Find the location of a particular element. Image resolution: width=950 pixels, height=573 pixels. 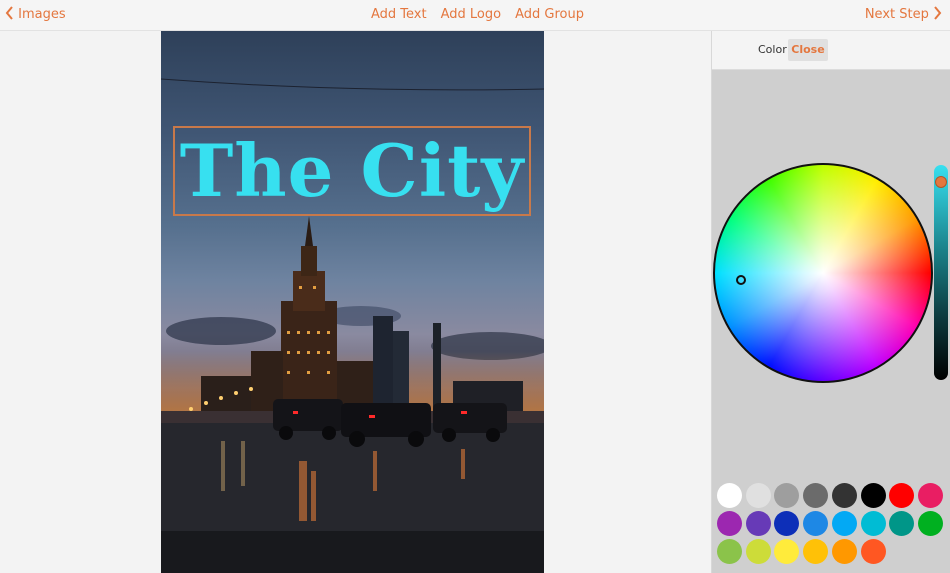

add-text-button: Add Text is located at coordinates (399, 14).